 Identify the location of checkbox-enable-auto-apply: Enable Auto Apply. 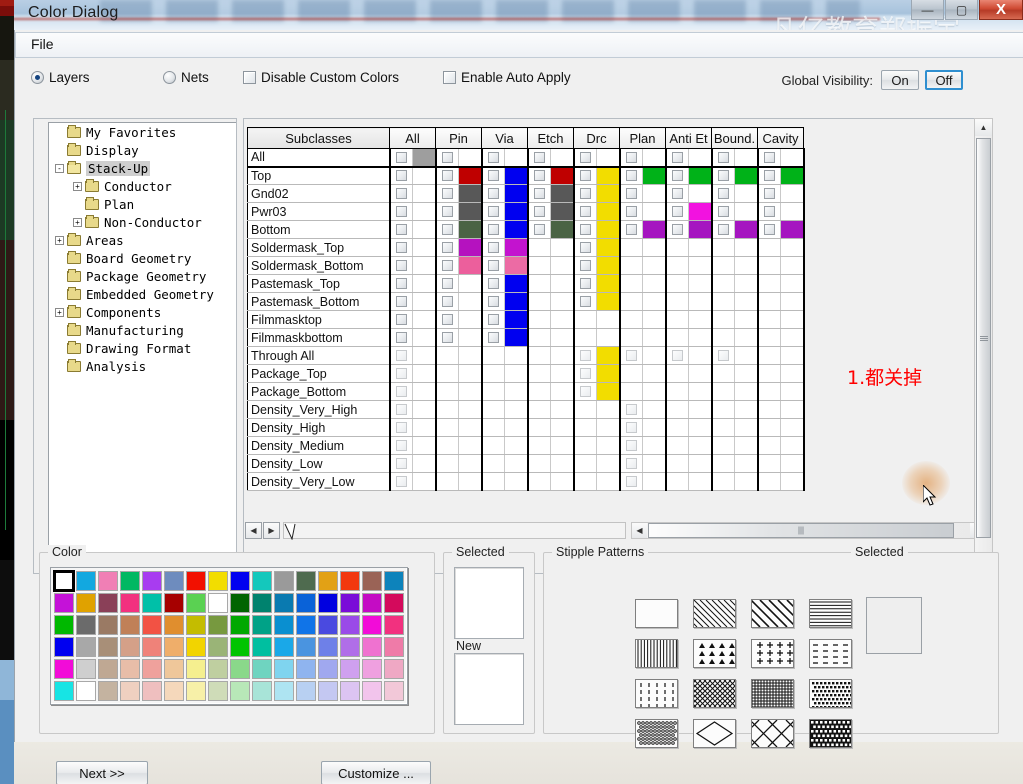
(507, 77).